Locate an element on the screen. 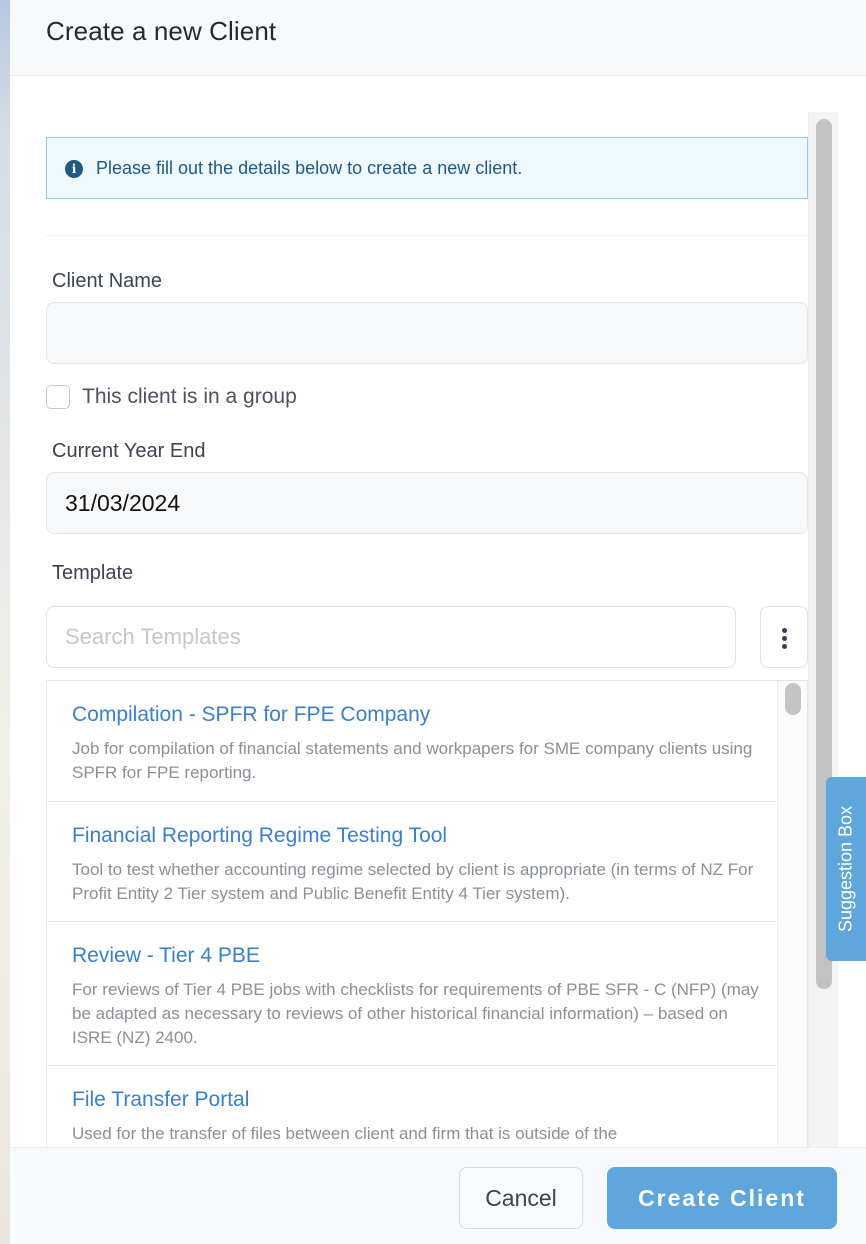 The image size is (866, 1244). modal-header: Create a new Client is located at coordinates (438, 38).